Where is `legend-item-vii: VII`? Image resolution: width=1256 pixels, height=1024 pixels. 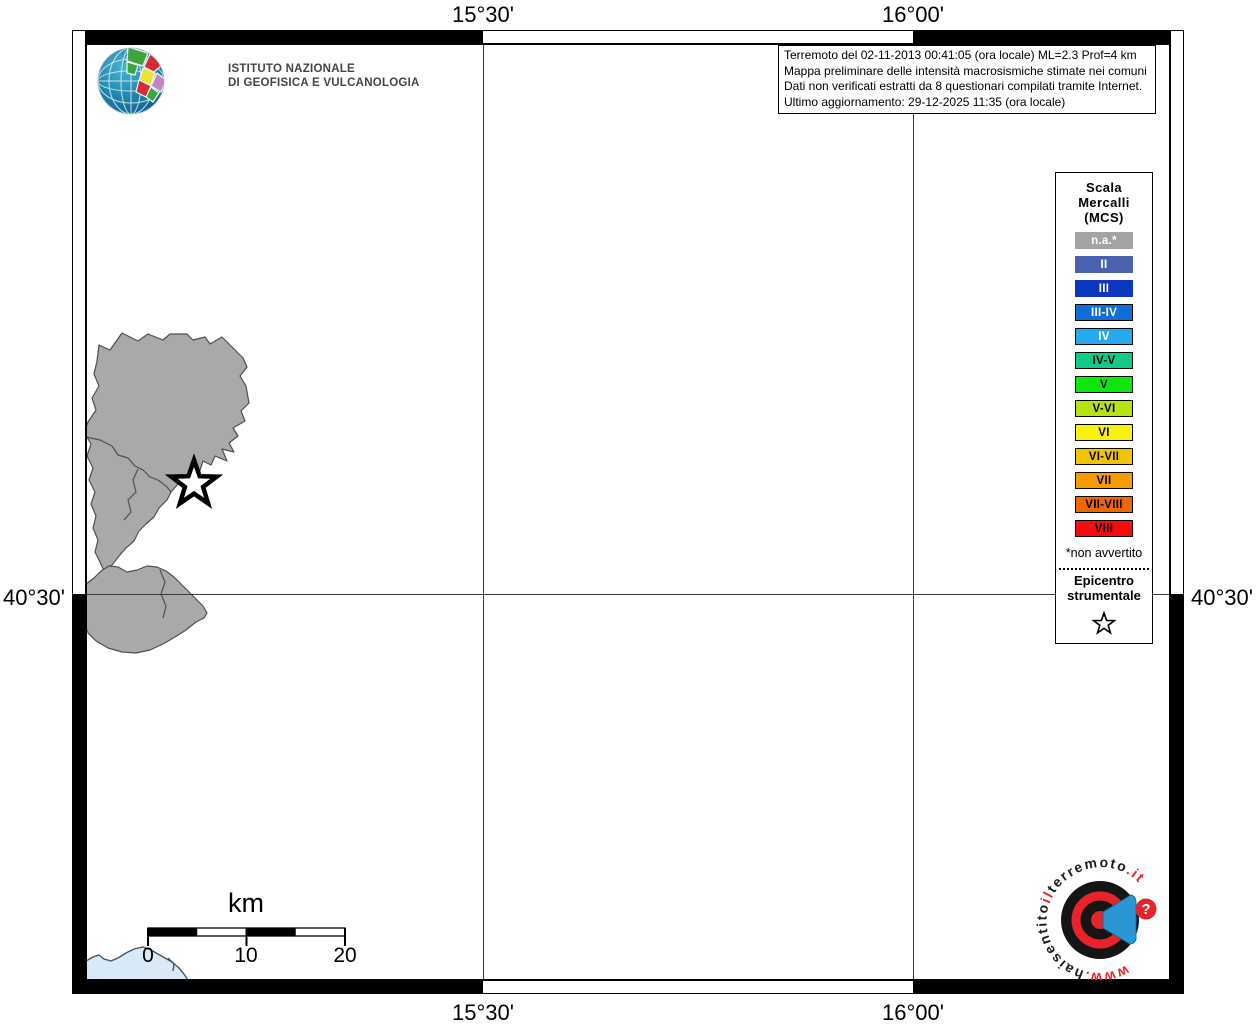
legend-item-vii: VII is located at coordinates (1104, 480).